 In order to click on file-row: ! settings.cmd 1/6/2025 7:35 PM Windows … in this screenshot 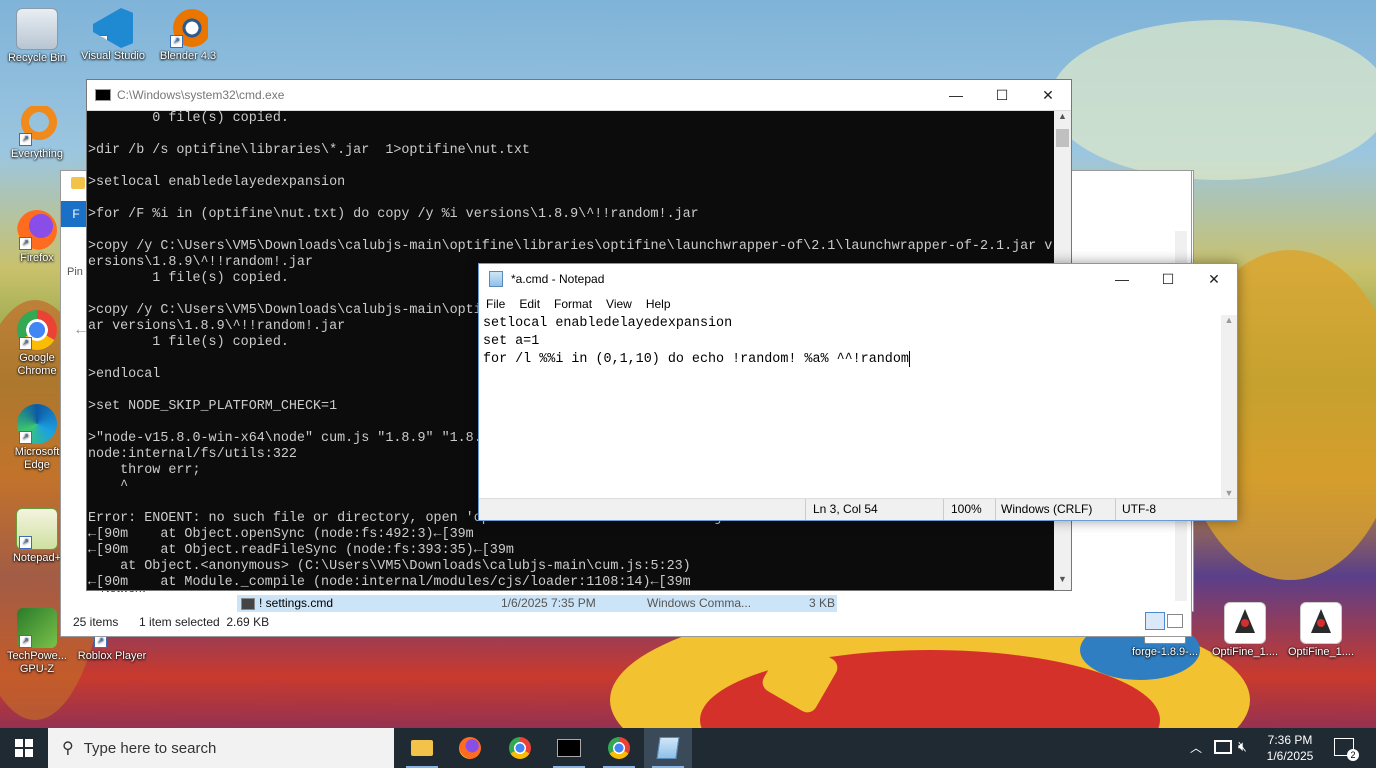, I will do `click(537, 603)`.